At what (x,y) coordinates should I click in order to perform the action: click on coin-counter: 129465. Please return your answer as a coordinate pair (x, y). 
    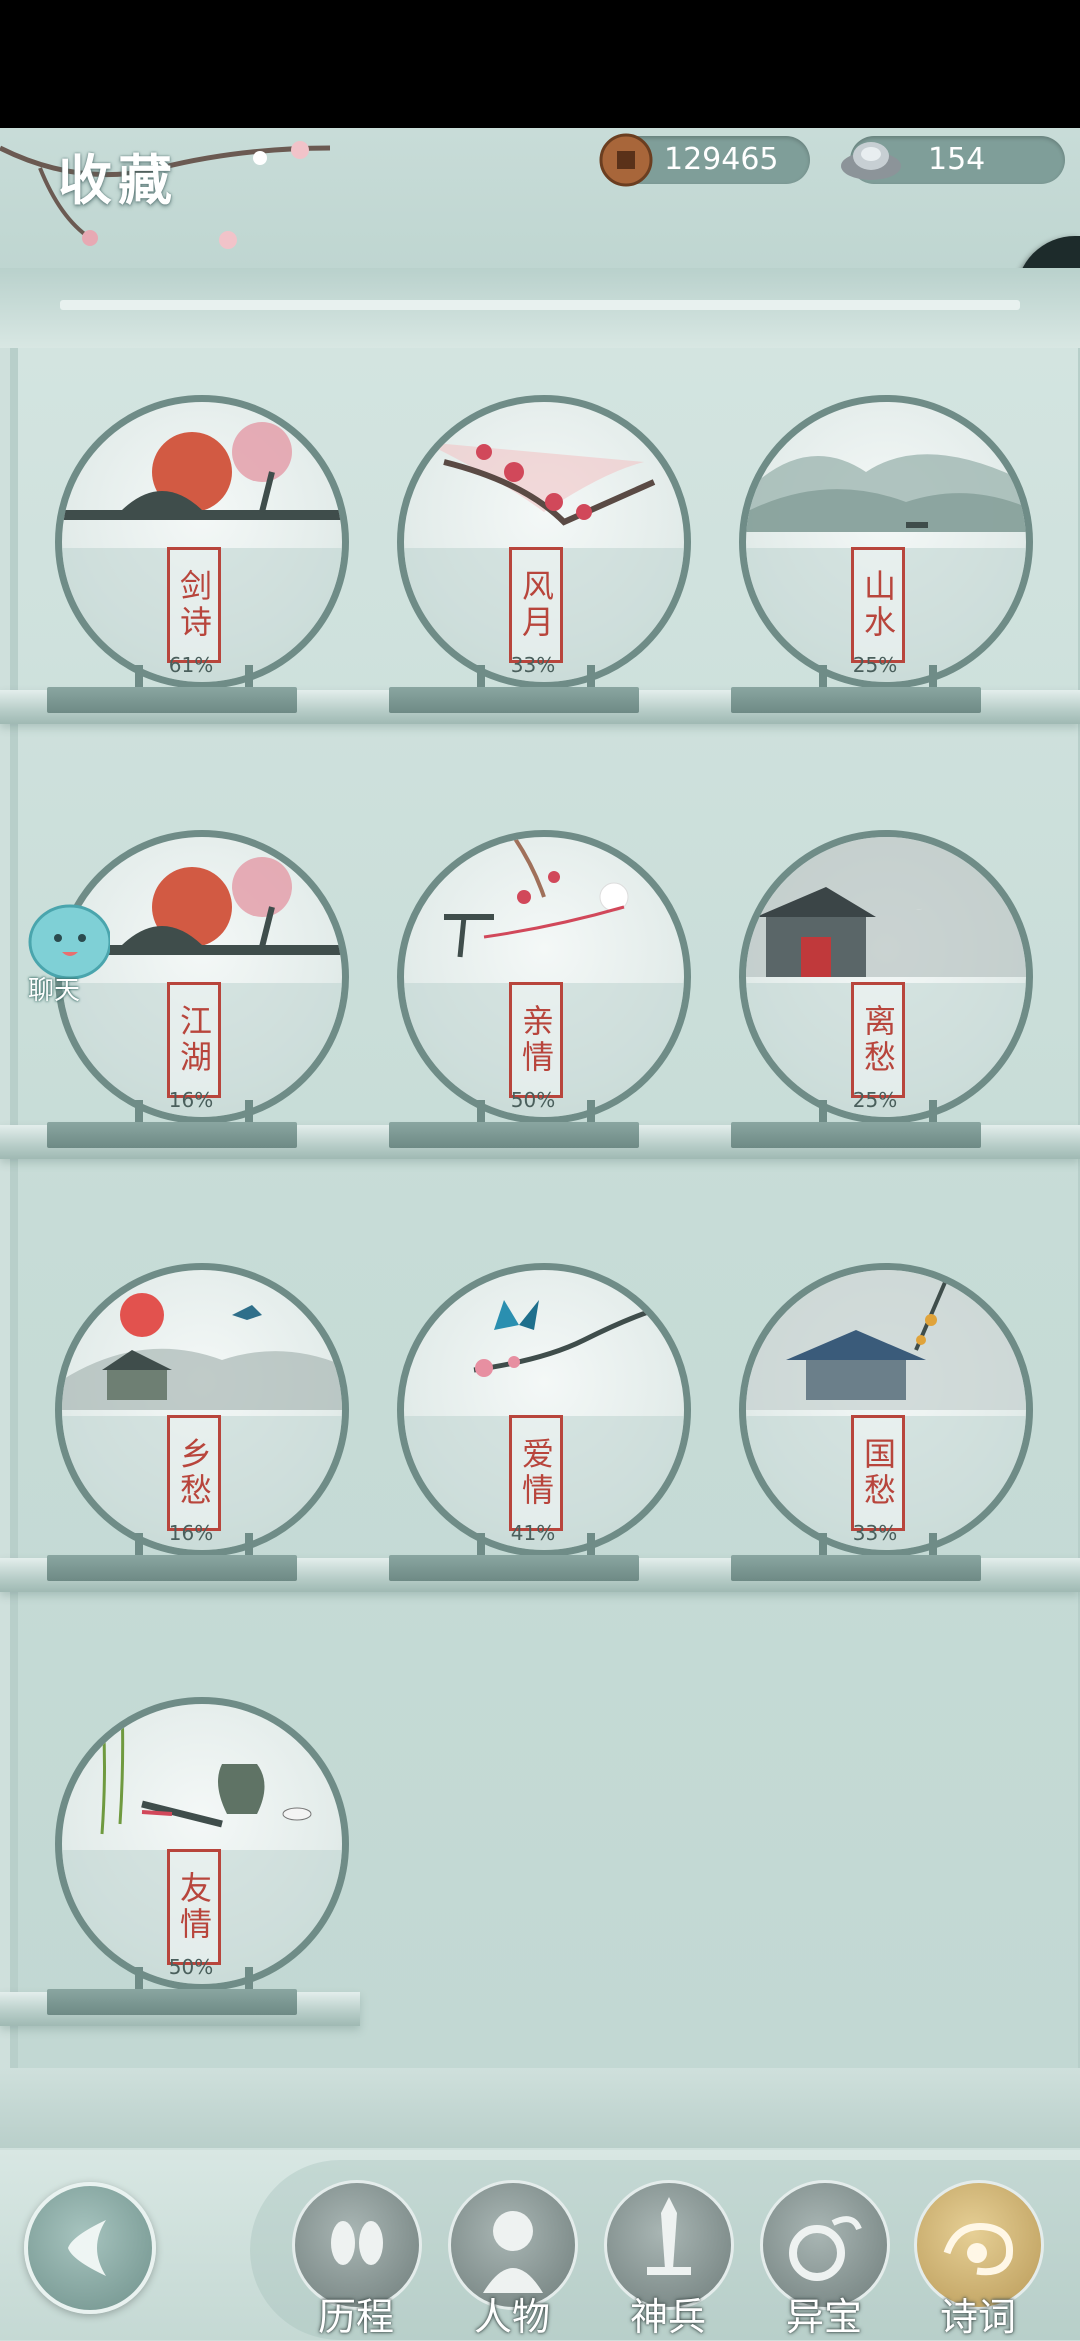
    Looking at the image, I should click on (704, 160).